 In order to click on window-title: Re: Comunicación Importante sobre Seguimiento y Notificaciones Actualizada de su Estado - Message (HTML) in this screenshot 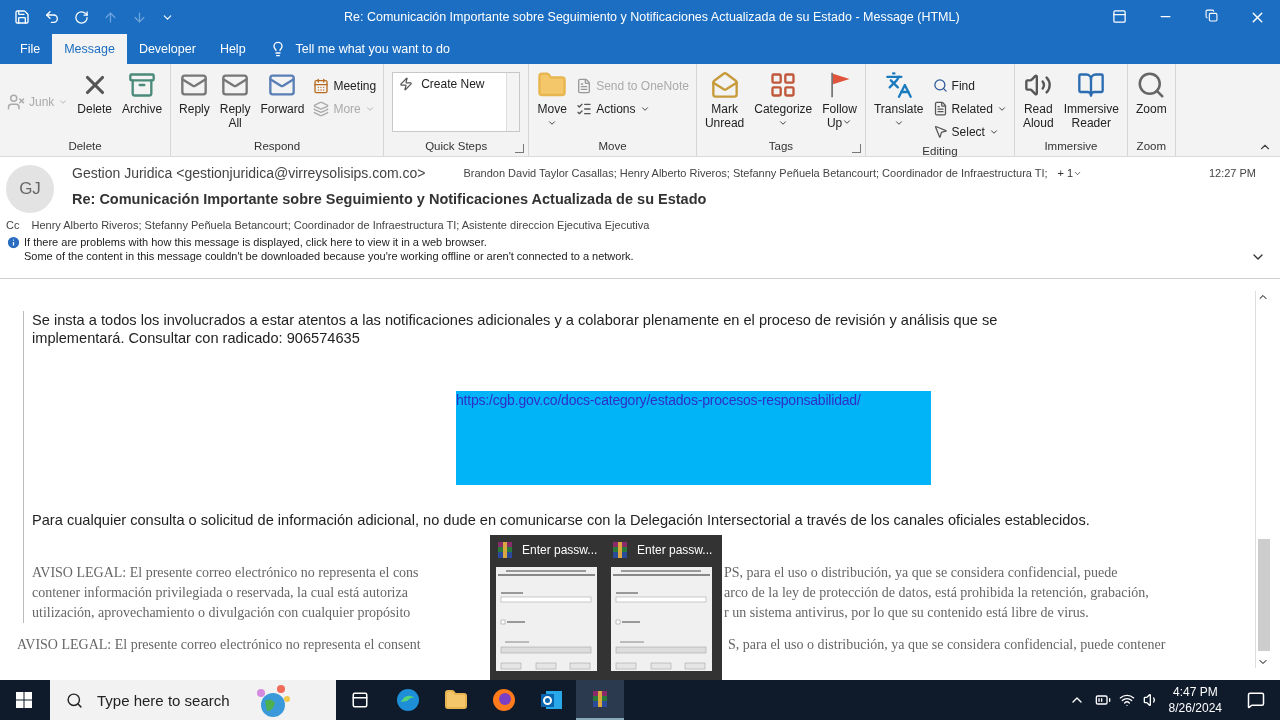, I will do `click(652, 17)`.